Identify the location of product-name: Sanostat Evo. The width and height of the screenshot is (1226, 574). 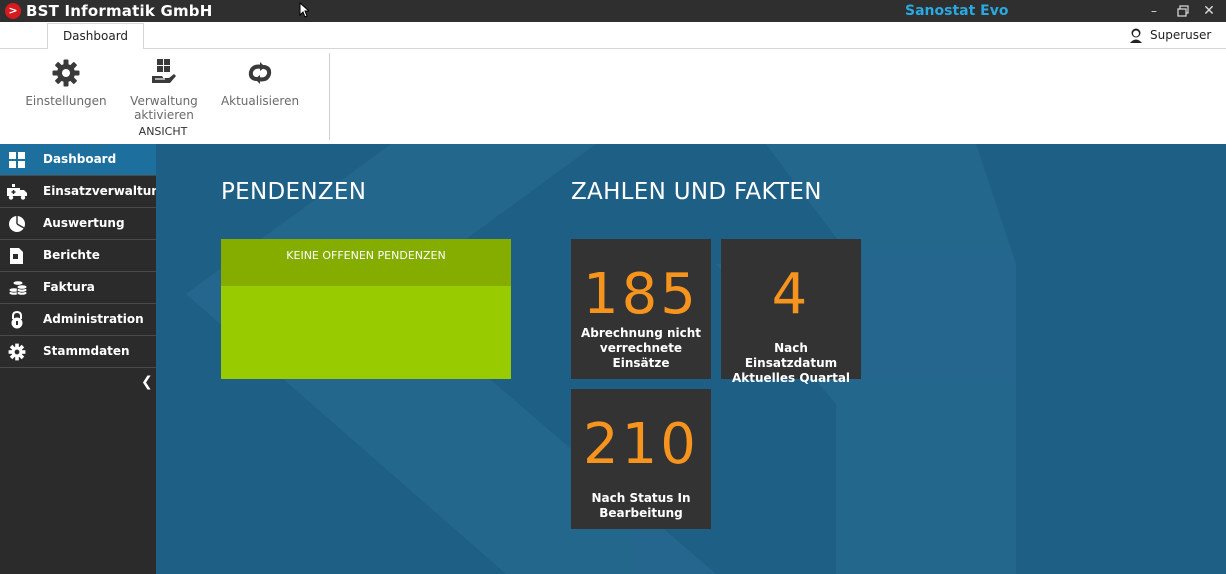
(957, 11).